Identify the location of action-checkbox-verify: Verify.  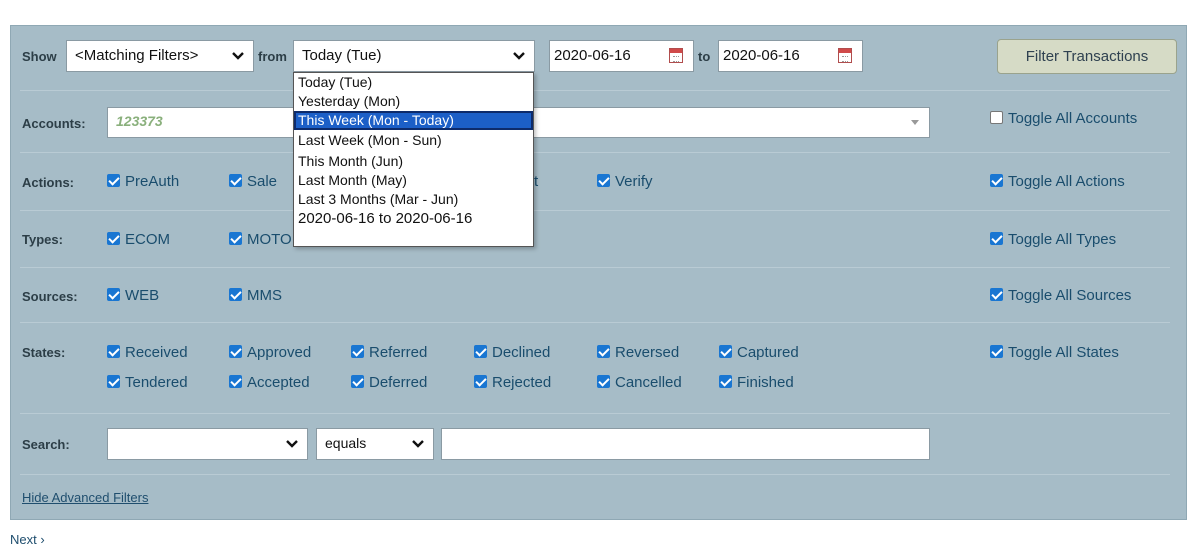
(625, 181).